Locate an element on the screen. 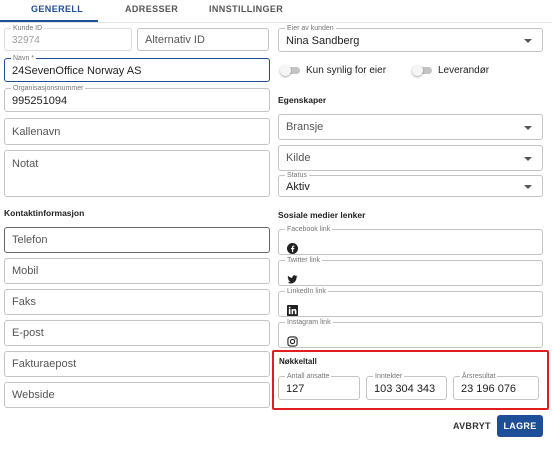 Image resolution: width=552 pixels, height=454 pixels. invoice-email-placeholder: Fakturaepost is located at coordinates (44, 364).